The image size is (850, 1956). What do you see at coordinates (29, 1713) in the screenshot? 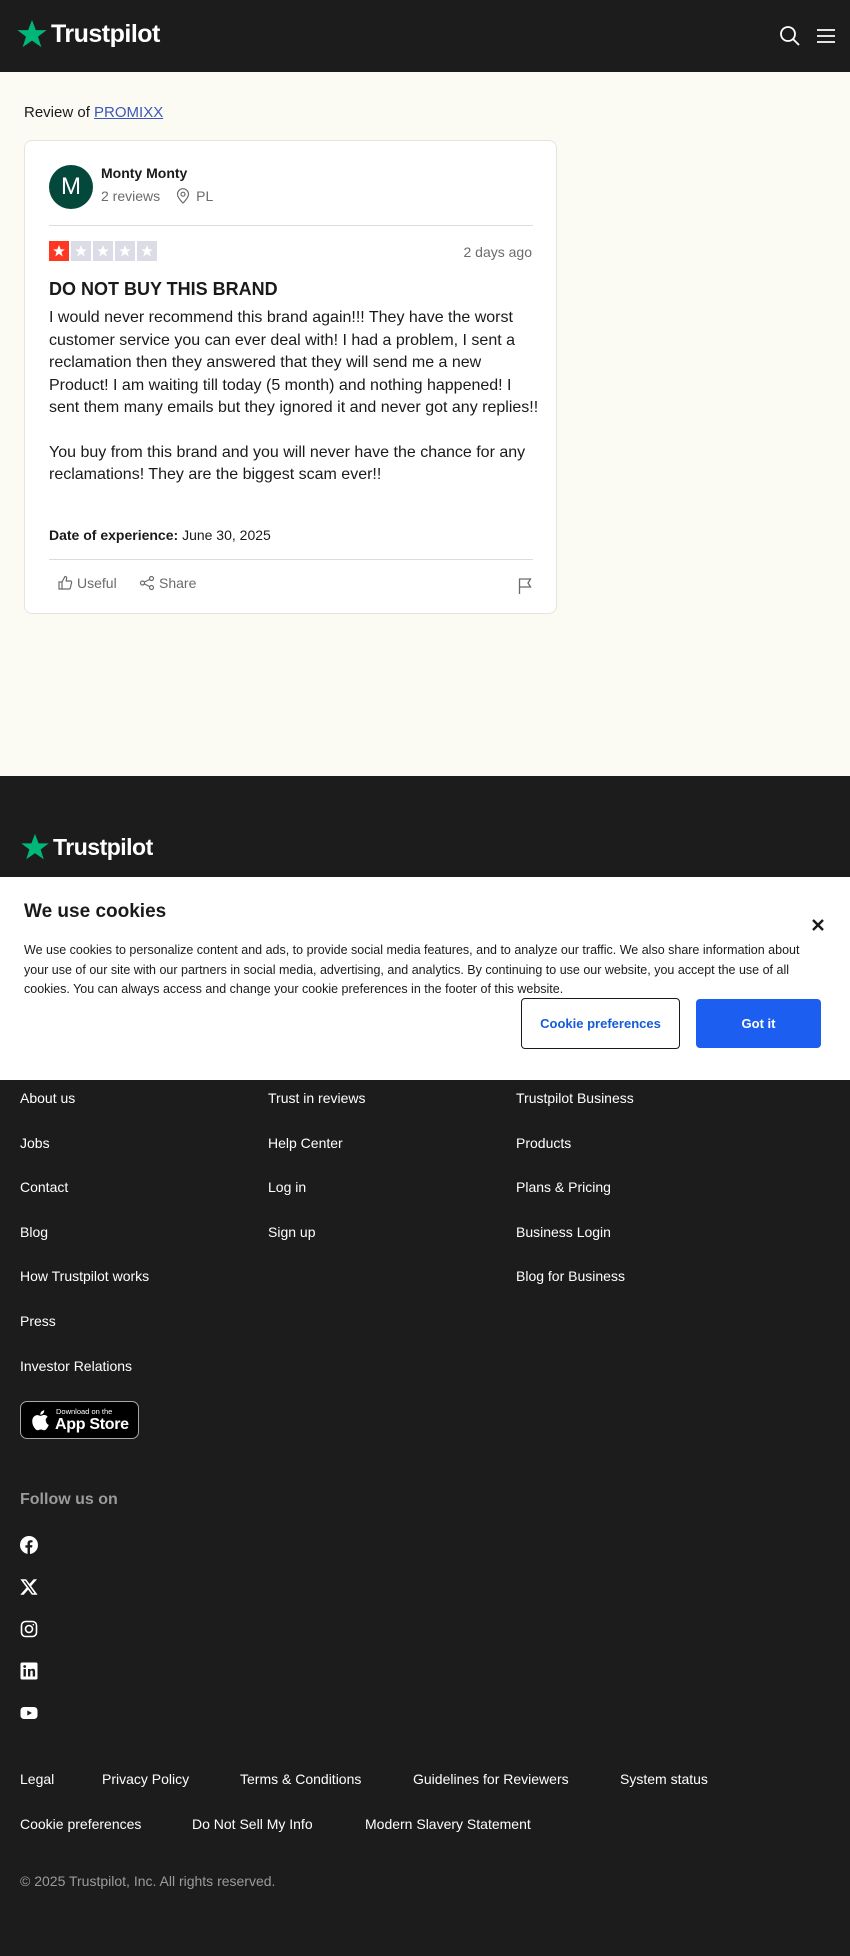
I see `youtube-icon` at bounding box center [29, 1713].